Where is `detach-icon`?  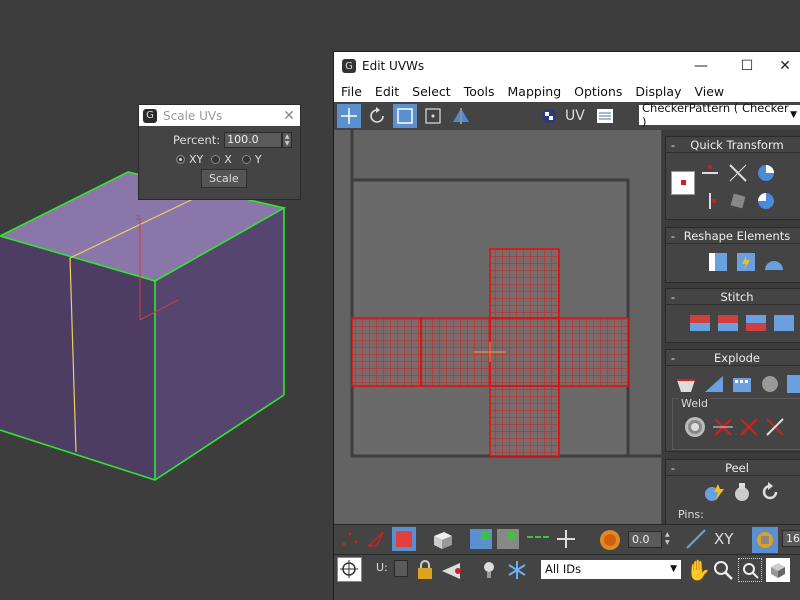
detach-icon is located at coordinates (714, 384).